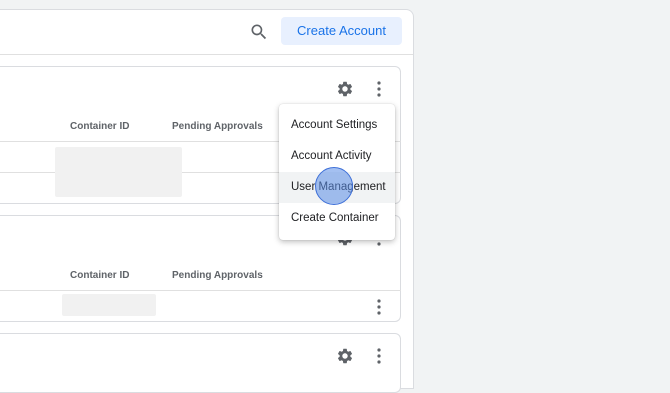  What do you see at coordinates (200, 290) in the screenshot?
I see `row-divider` at bounding box center [200, 290].